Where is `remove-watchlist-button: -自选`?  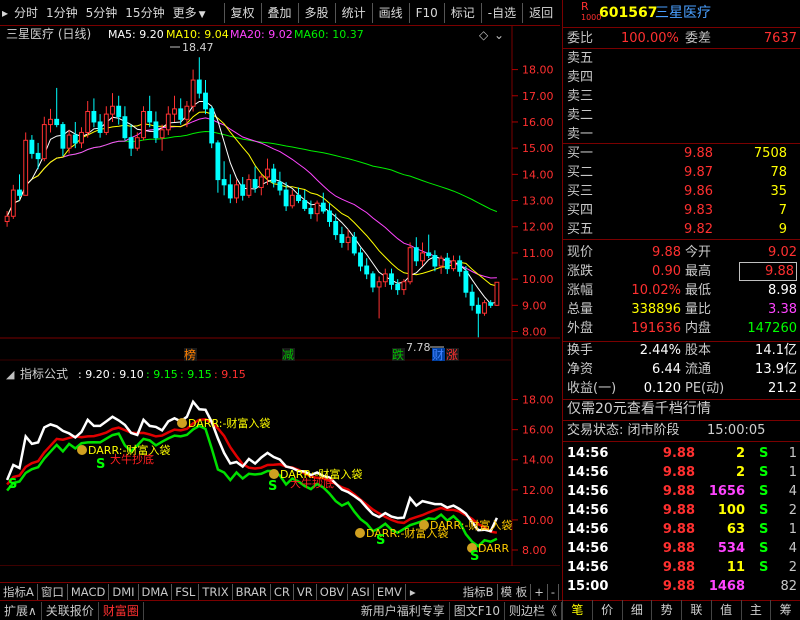
remove-watchlist-button: -自选 is located at coordinates (502, 13).